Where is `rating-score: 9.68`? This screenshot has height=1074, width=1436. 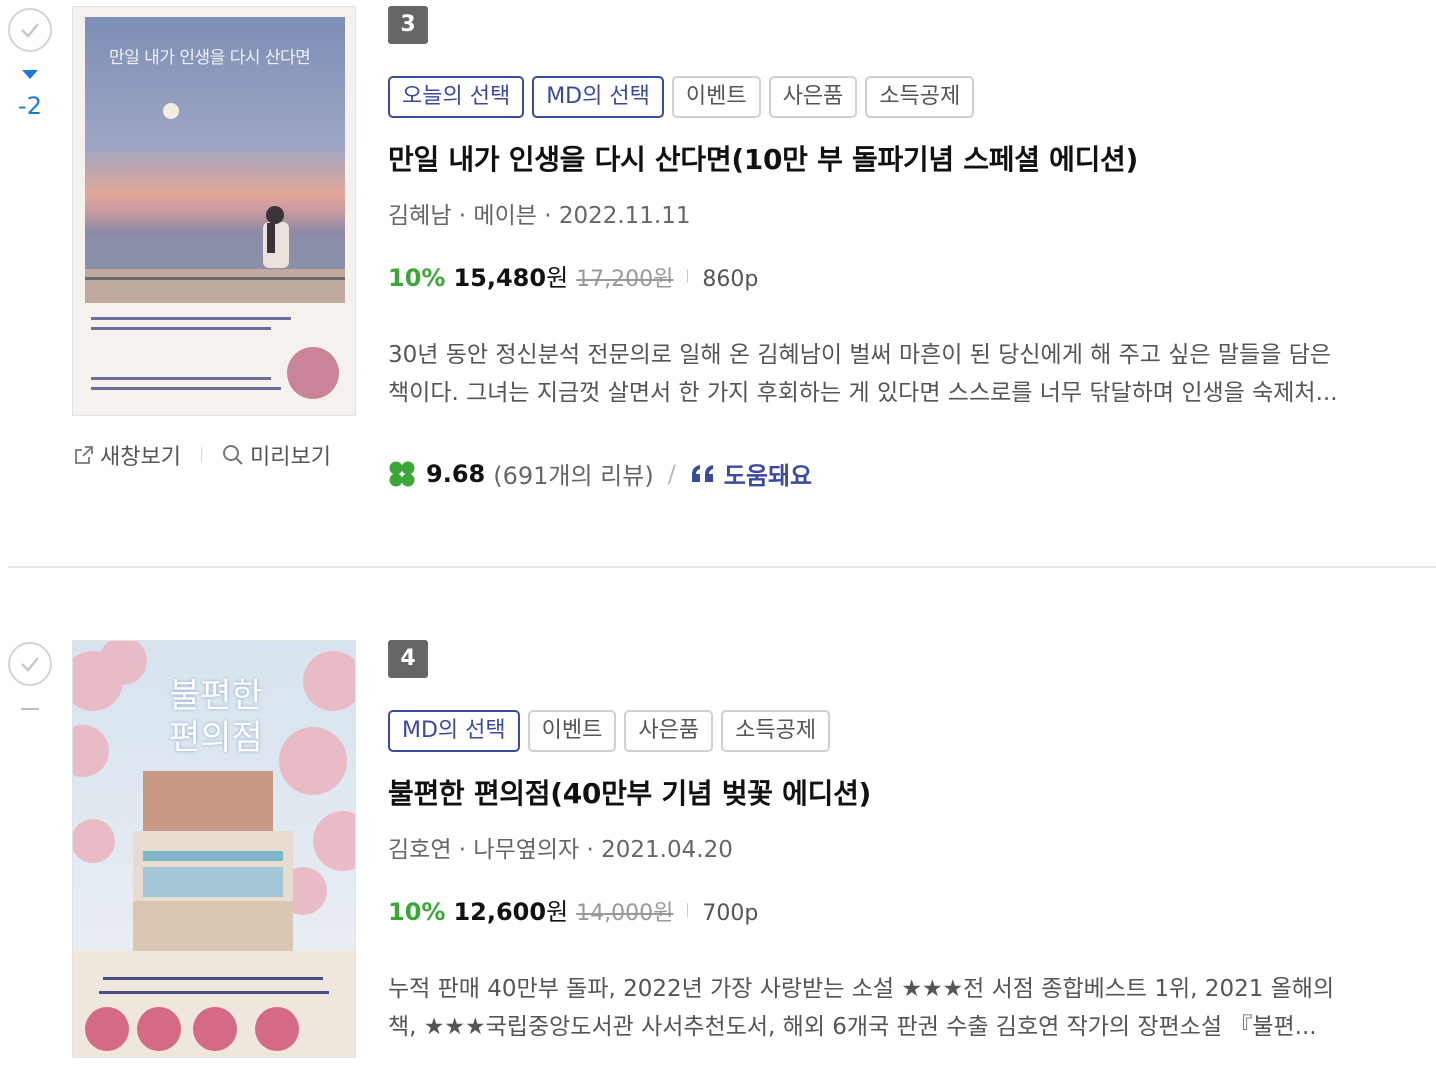
rating-score: 9.68 is located at coordinates (456, 473).